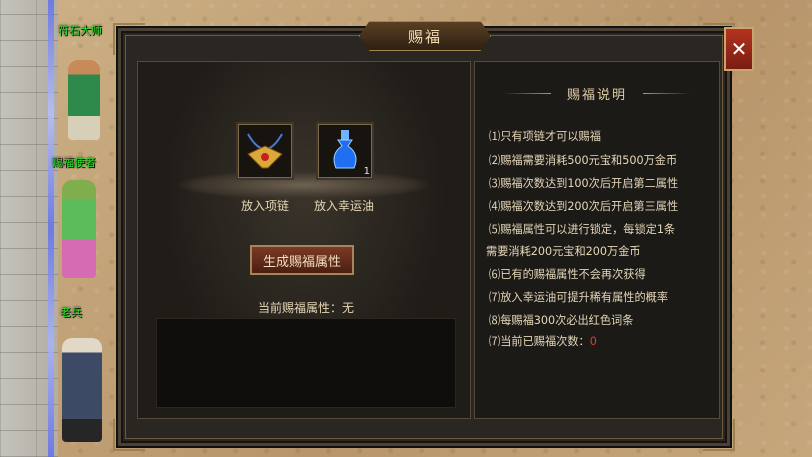 Image resolution: width=812 pixels, height=457 pixels. What do you see at coordinates (667, 93) in the screenshot?
I see `heading-ornament-right` at bounding box center [667, 93].